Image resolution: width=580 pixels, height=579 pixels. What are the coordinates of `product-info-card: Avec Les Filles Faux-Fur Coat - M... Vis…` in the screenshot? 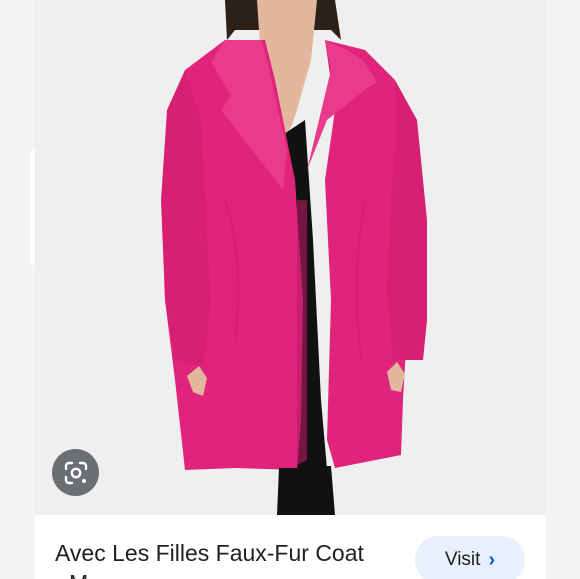 It's located at (290, 547).